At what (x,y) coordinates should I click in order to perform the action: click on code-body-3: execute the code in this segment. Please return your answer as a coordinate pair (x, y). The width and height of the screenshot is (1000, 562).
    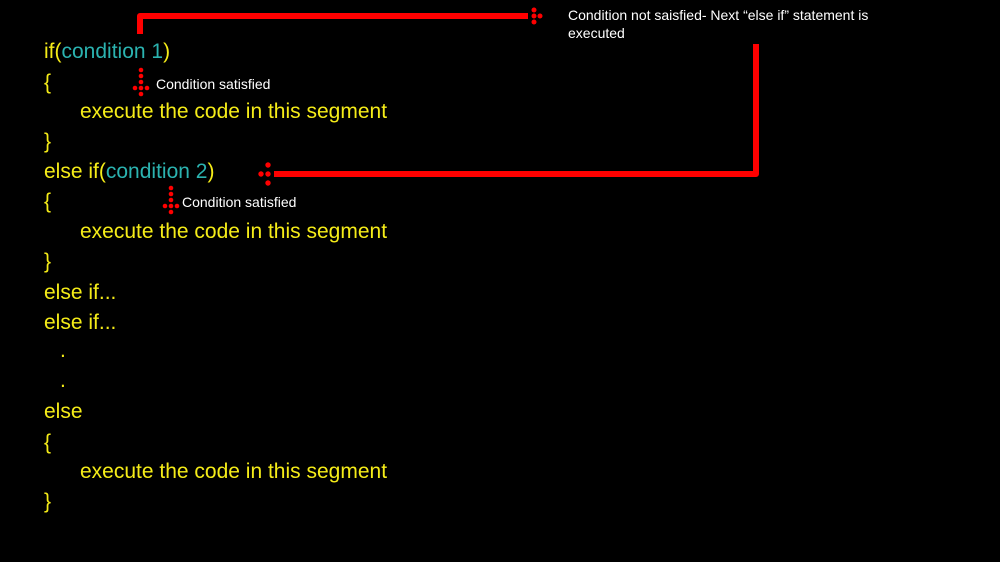
    Looking at the image, I should click on (234, 471).